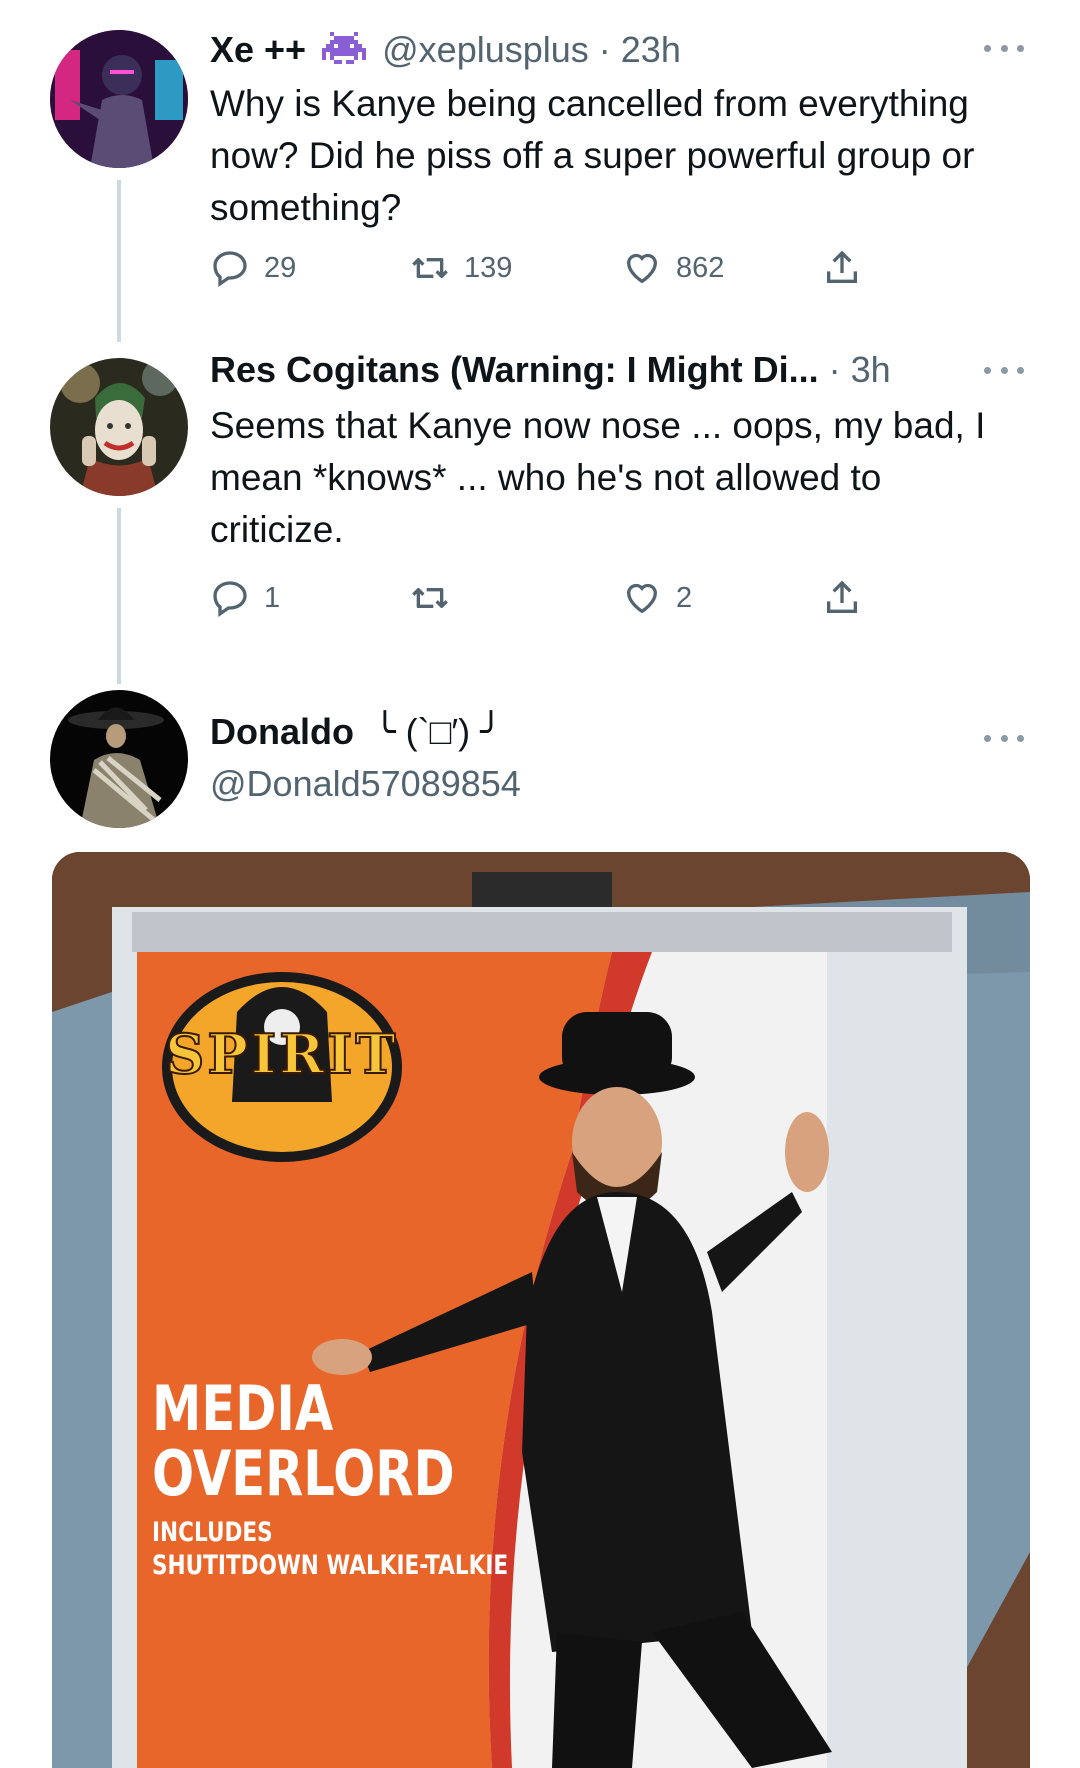 This screenshot has width=1080, height=1768. I want to click on reply-count: 29, so click(280, 267).